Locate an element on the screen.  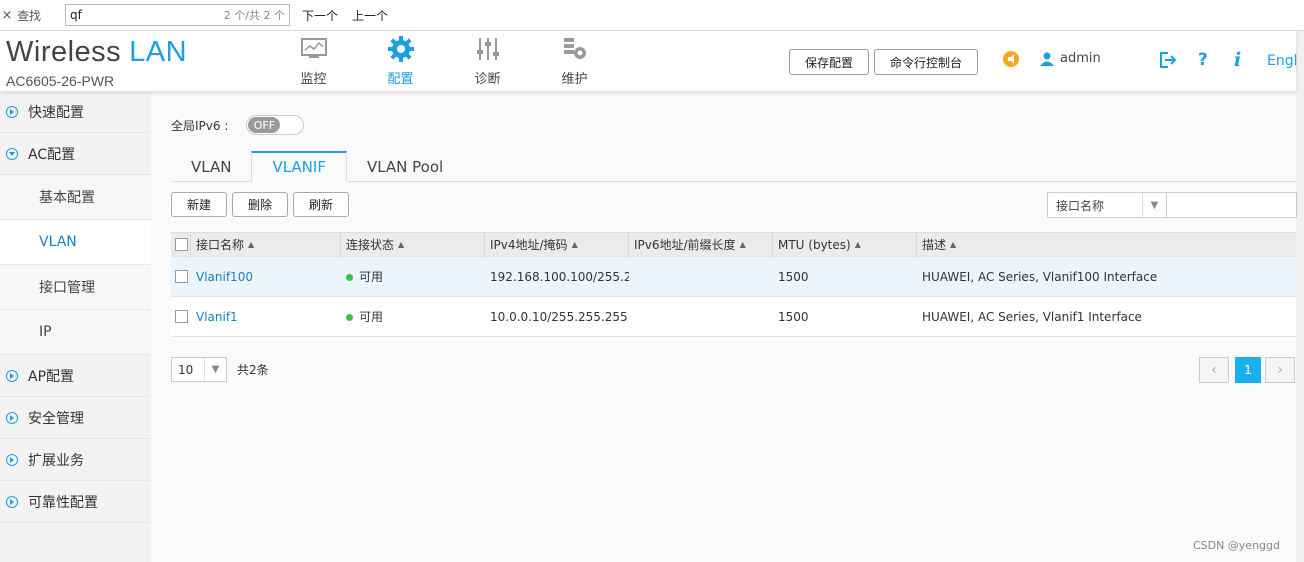
find-prev-button: 上一个 is located at coordinates (370, 15).